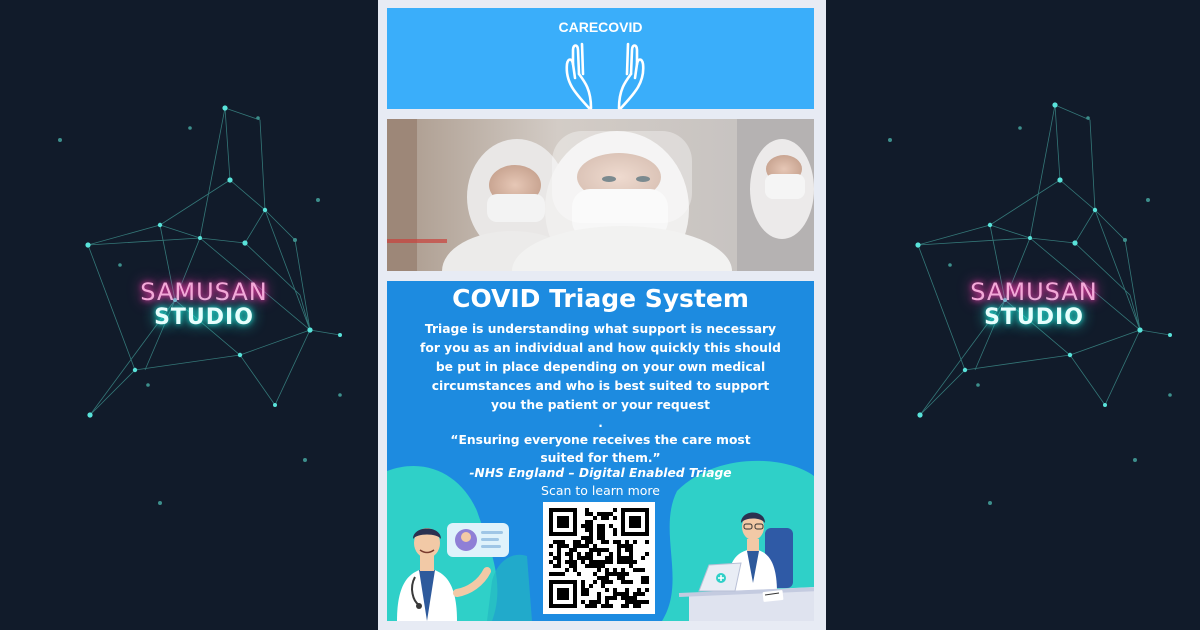  I want to click on brand-logo-left: SAMUSAN STUDIO, so click(204, 304).